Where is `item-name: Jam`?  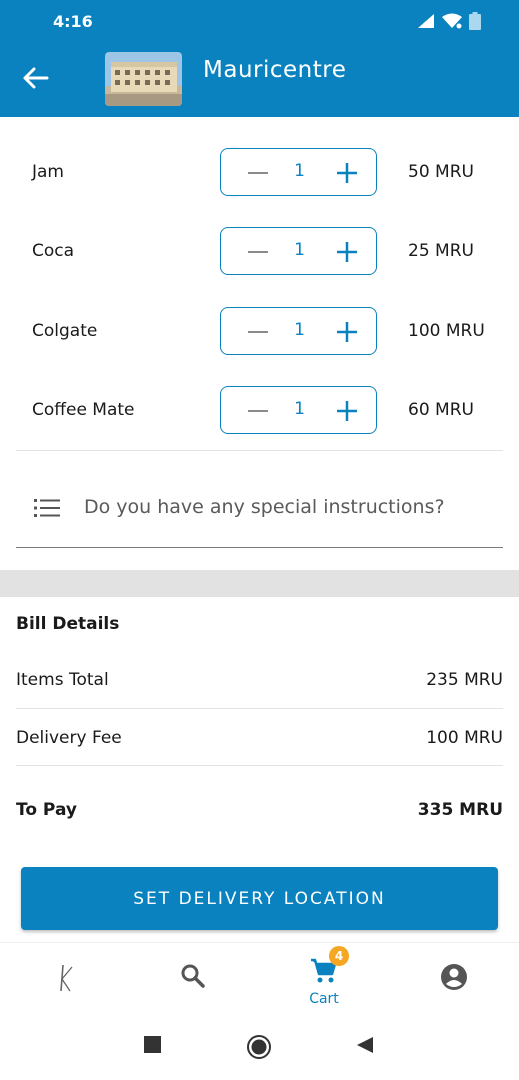
item-name: Jam is located at coordinates (48, 172).